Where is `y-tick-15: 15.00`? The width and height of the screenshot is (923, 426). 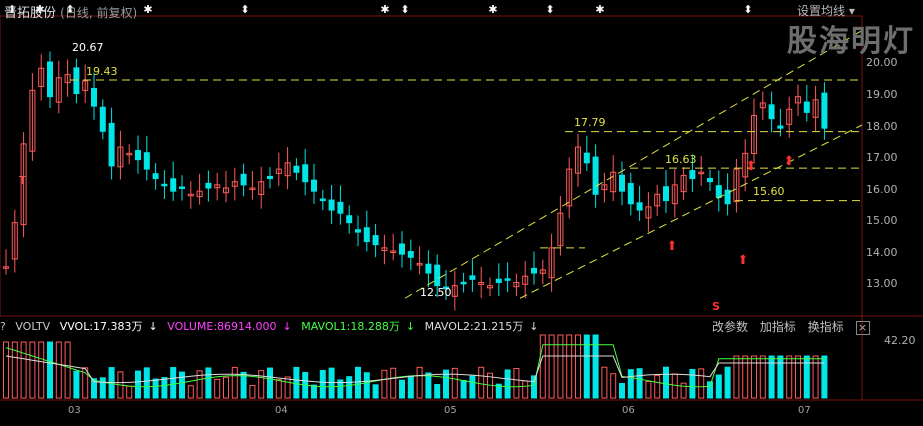
y-tick-15: 15.00 is located at coordinates (882, 220).